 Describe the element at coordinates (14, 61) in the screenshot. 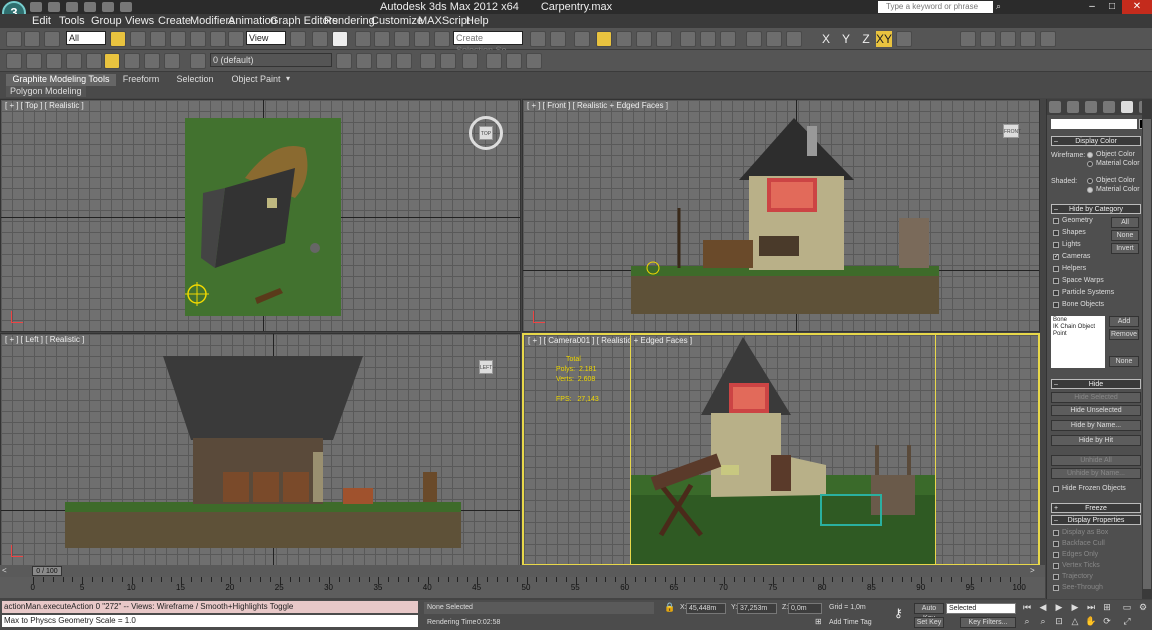

I see `bone-tool-icon` at that location.